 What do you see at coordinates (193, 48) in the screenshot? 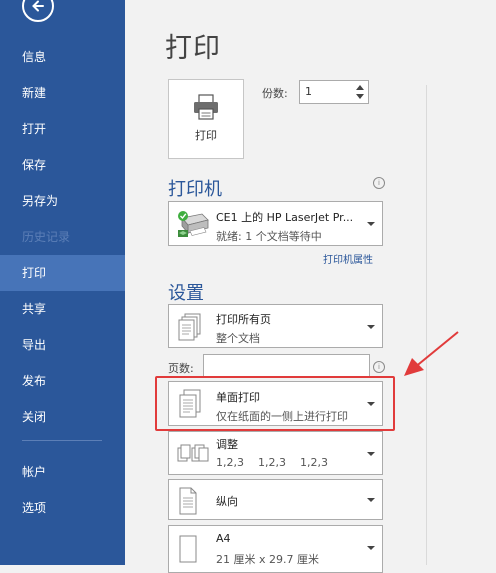
I see `page-title: 打印` at bounding box center [193, 48].